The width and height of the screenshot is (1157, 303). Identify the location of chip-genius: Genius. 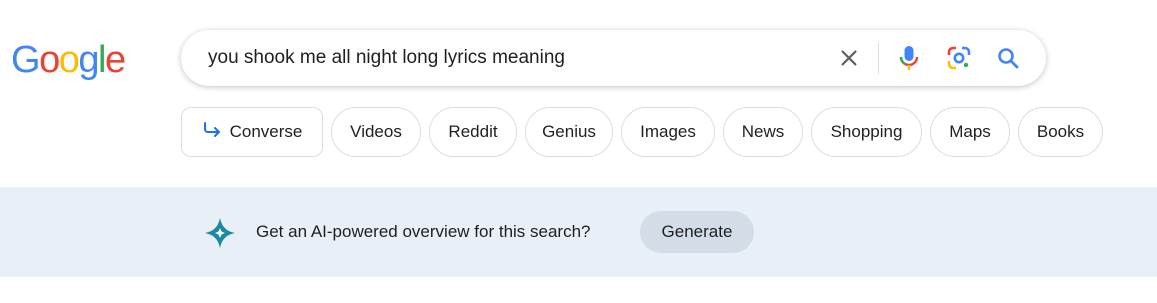
(569, 132).